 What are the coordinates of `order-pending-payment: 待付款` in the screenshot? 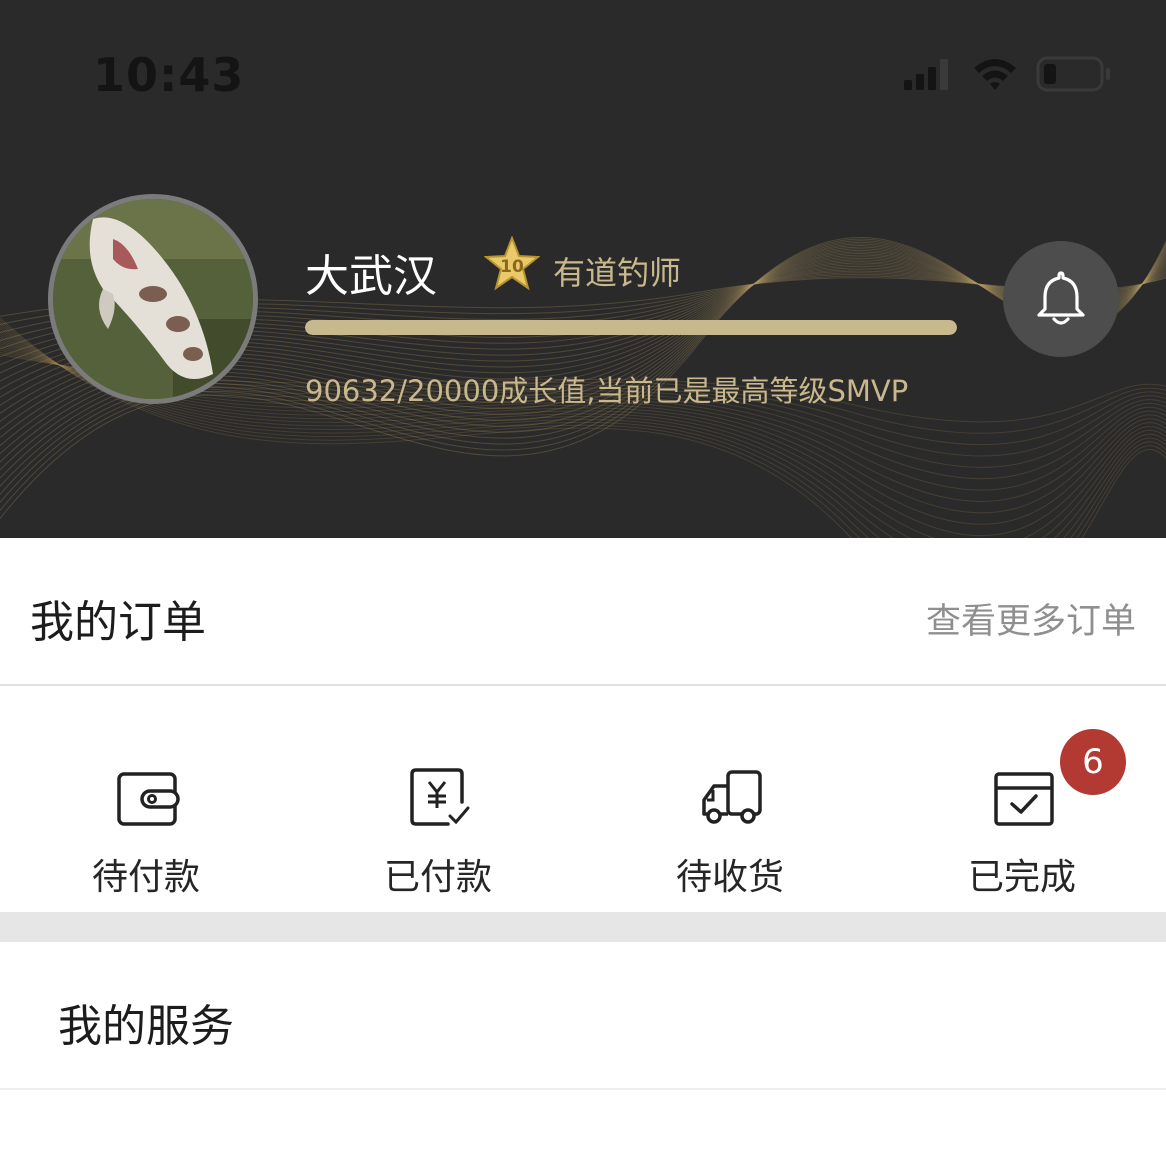 It's located at (146, 800).